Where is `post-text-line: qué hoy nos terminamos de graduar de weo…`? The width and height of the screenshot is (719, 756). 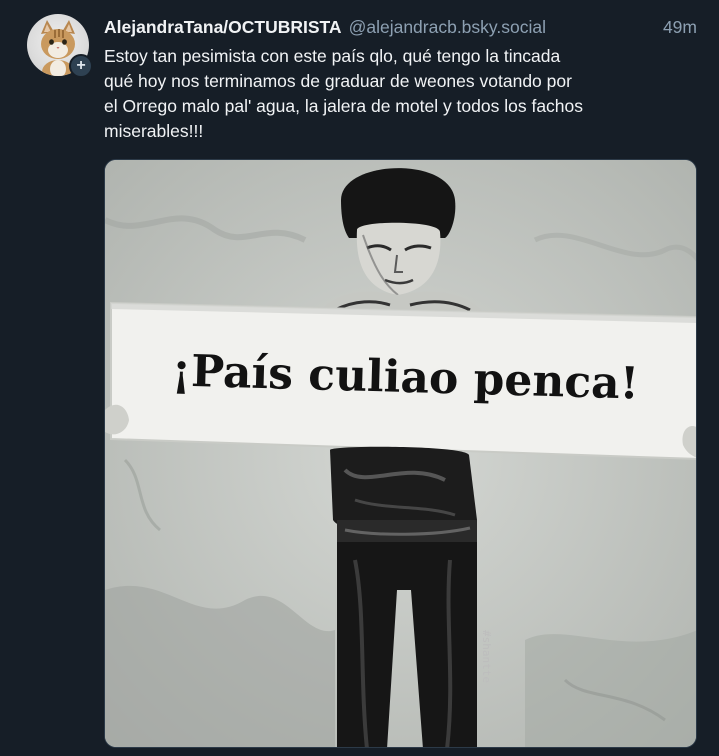 post-text-line: qué hoy nos terminamos de graduar de weo… is located at coordinates (338, 81).